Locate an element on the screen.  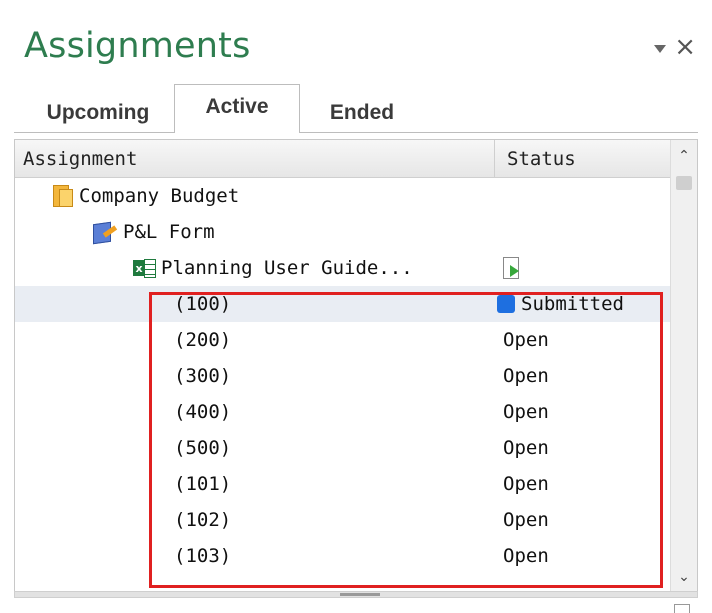
tree-row-500: (500) Open is located at coordinates (343, 448).